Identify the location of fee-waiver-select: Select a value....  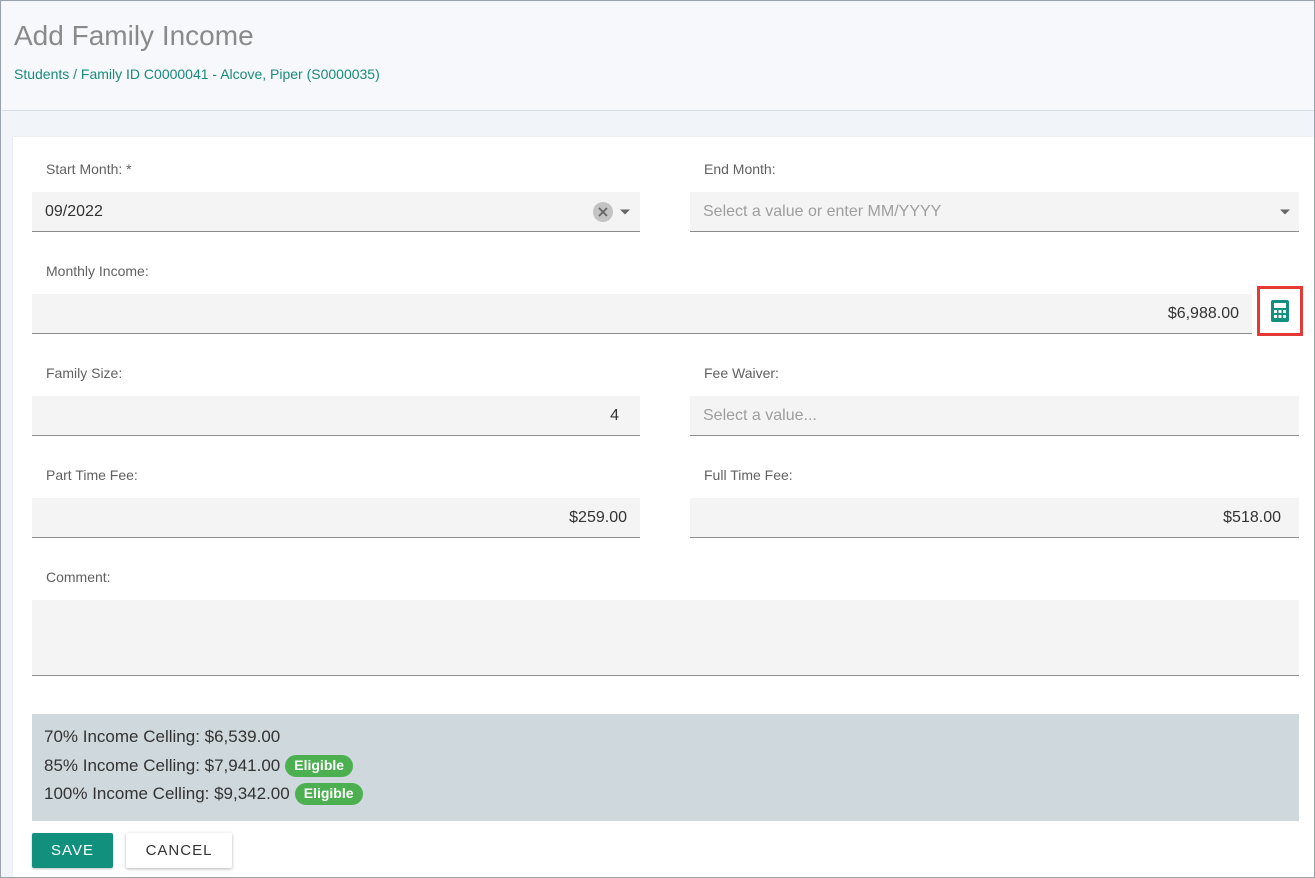
(994, 416).